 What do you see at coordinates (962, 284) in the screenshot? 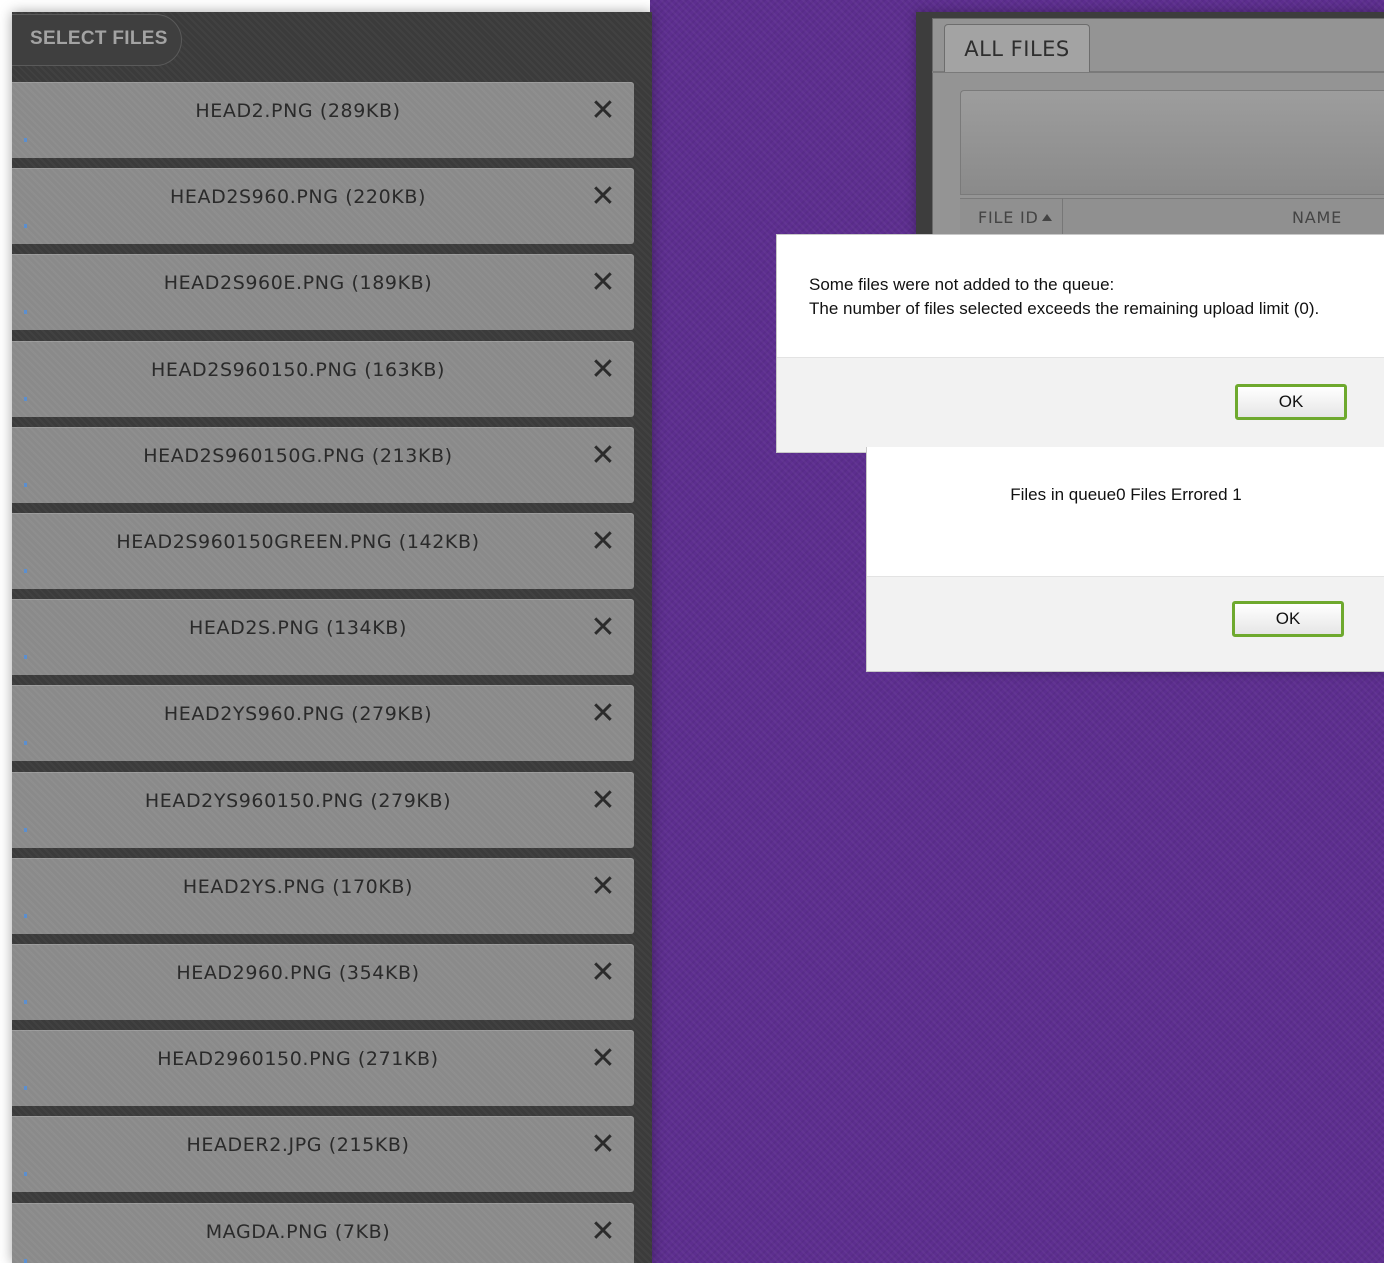
I see `dialog-message-line-1: Some files were not added to the queue:` at bounding box center [962, 284].